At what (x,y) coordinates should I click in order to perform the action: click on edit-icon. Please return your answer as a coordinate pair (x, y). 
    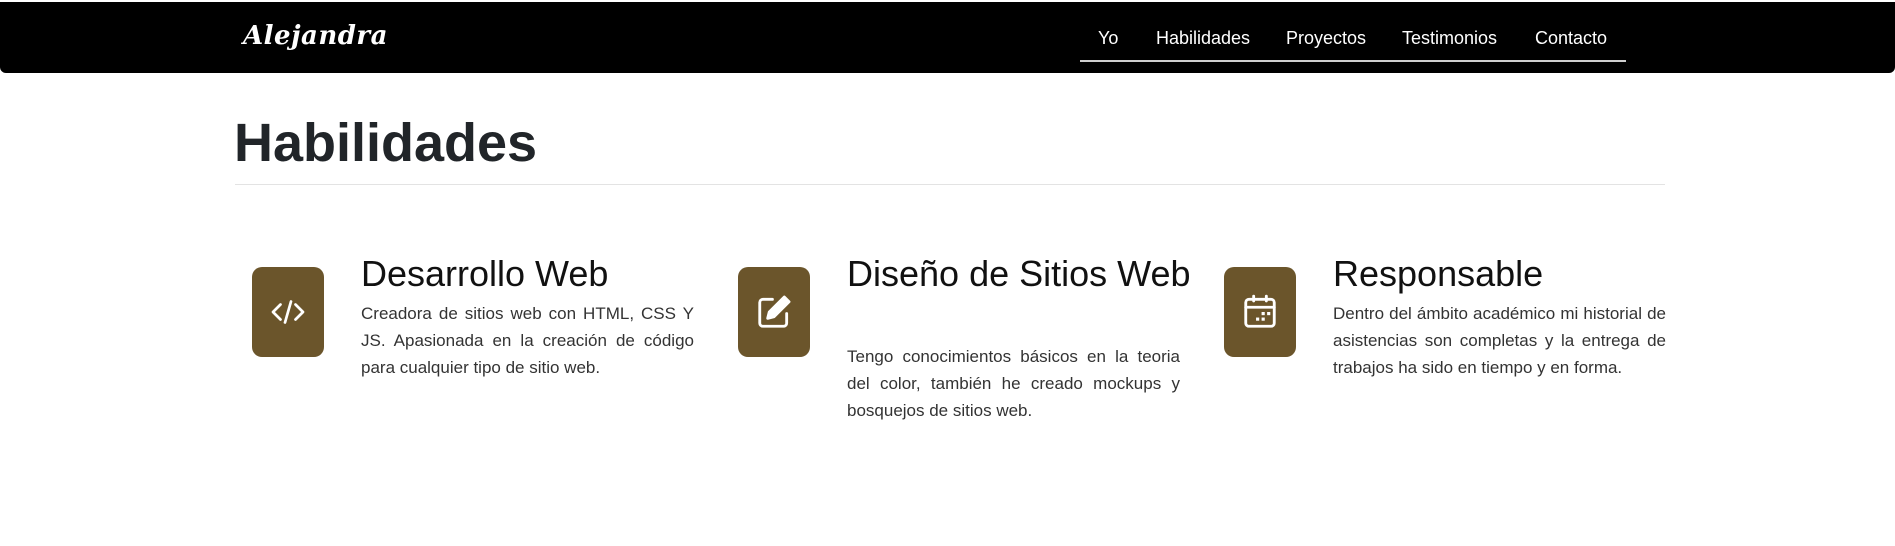
    Looking at the image, I should click on (774, 312).